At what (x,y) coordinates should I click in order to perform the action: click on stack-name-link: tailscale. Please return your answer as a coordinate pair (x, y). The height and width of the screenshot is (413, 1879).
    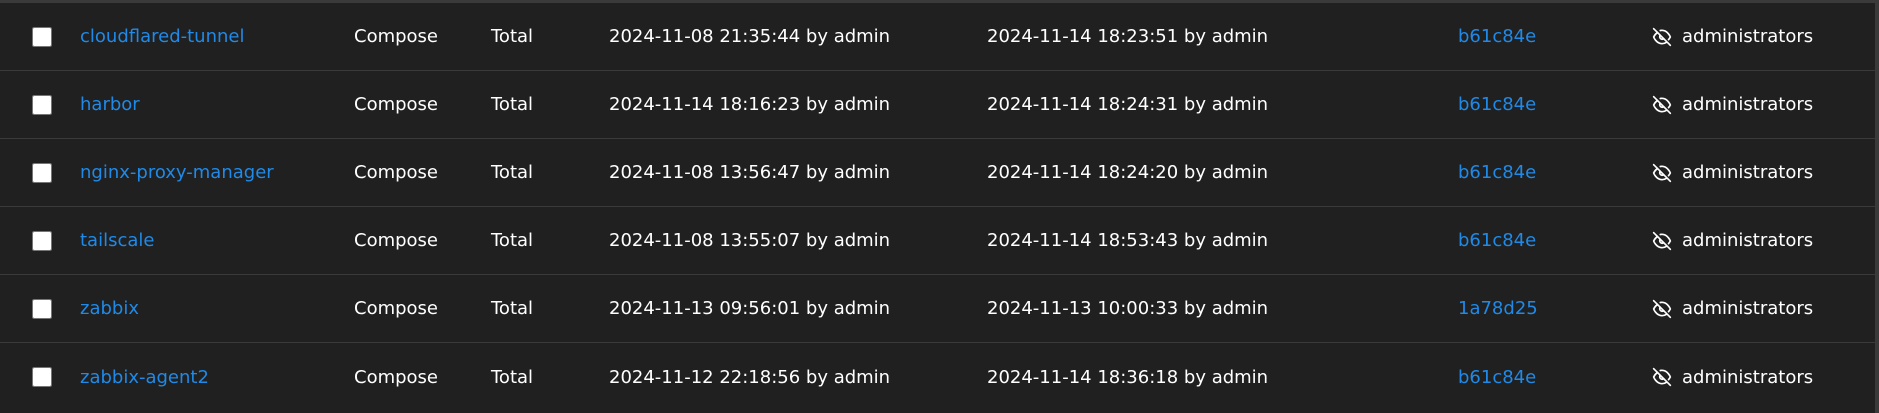
    Looking at the image, I should click on (117, 240).